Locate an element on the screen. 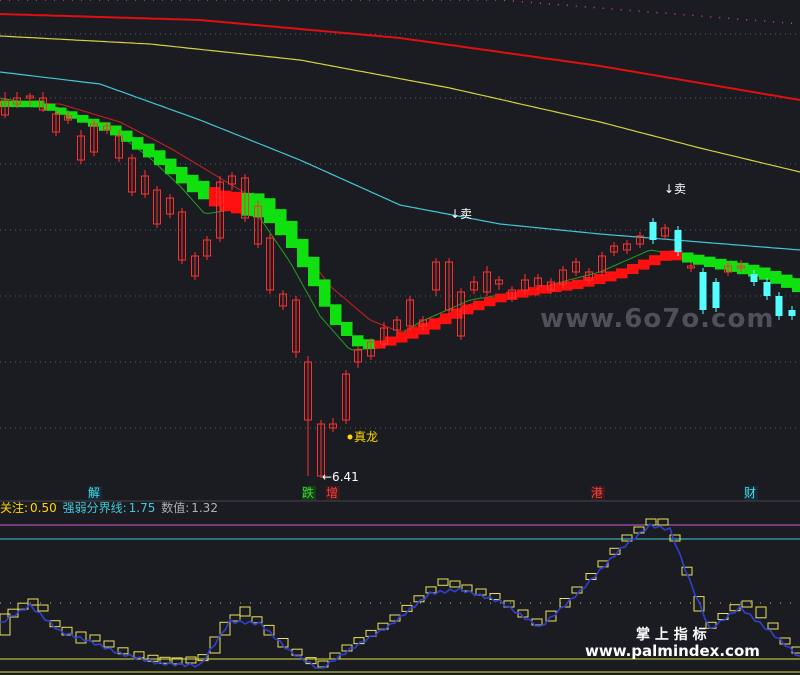 The height and width of the screenshot is (675, 800). watermark-6o7o: www.6o7o.com is located at coordinates (657, 319).